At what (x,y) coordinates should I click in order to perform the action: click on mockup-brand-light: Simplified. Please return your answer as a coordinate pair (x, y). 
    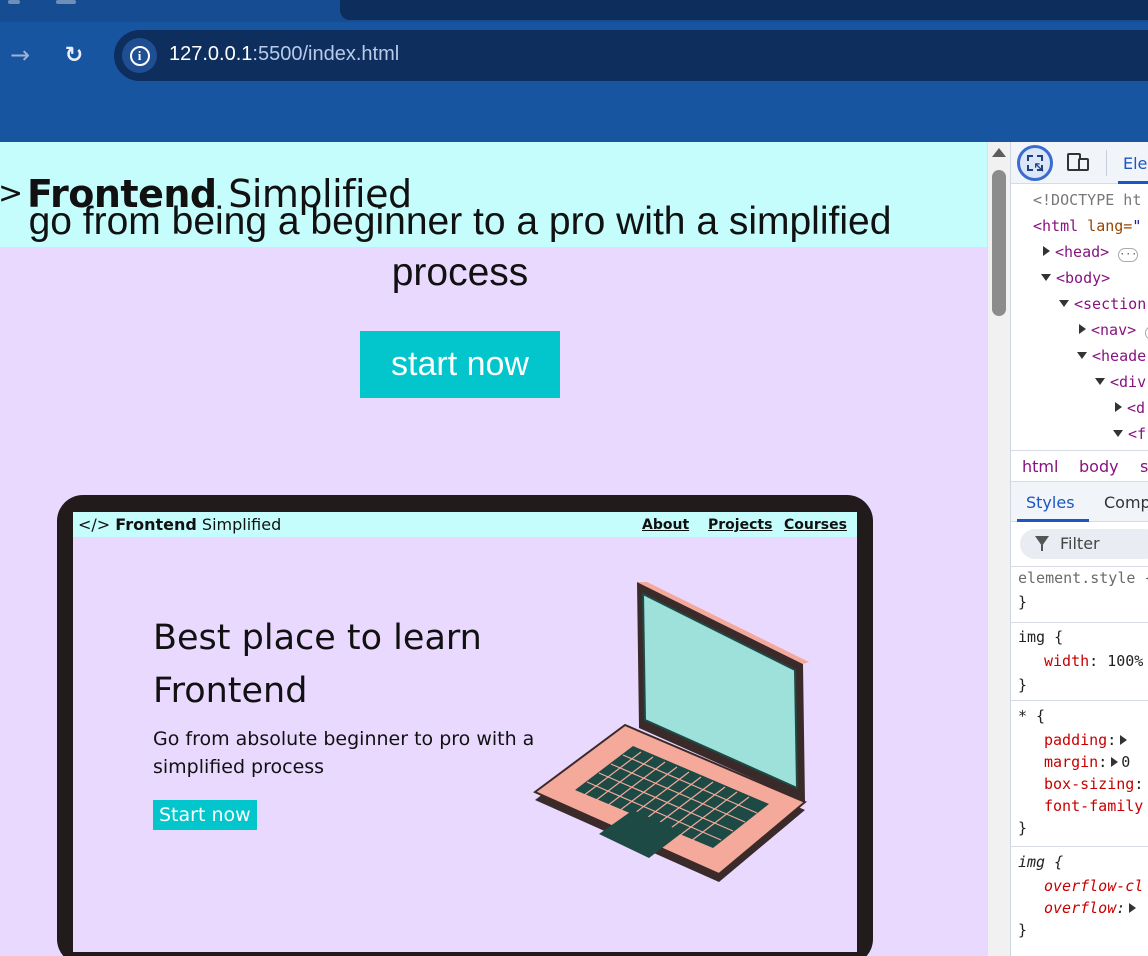
    Looking at the image, I should click on (241, 524).